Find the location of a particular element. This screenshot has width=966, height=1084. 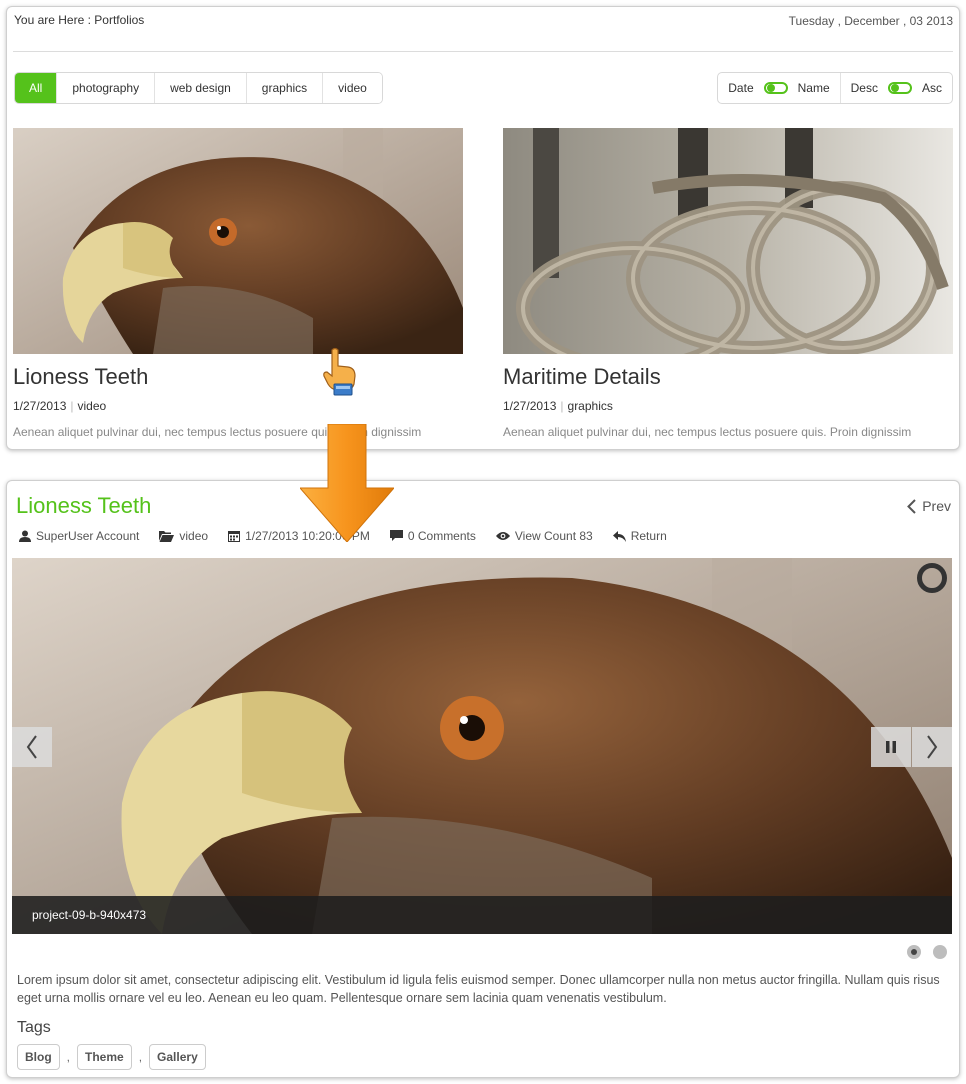

tag-blog: Blog is located at coordinates (38, 1057).